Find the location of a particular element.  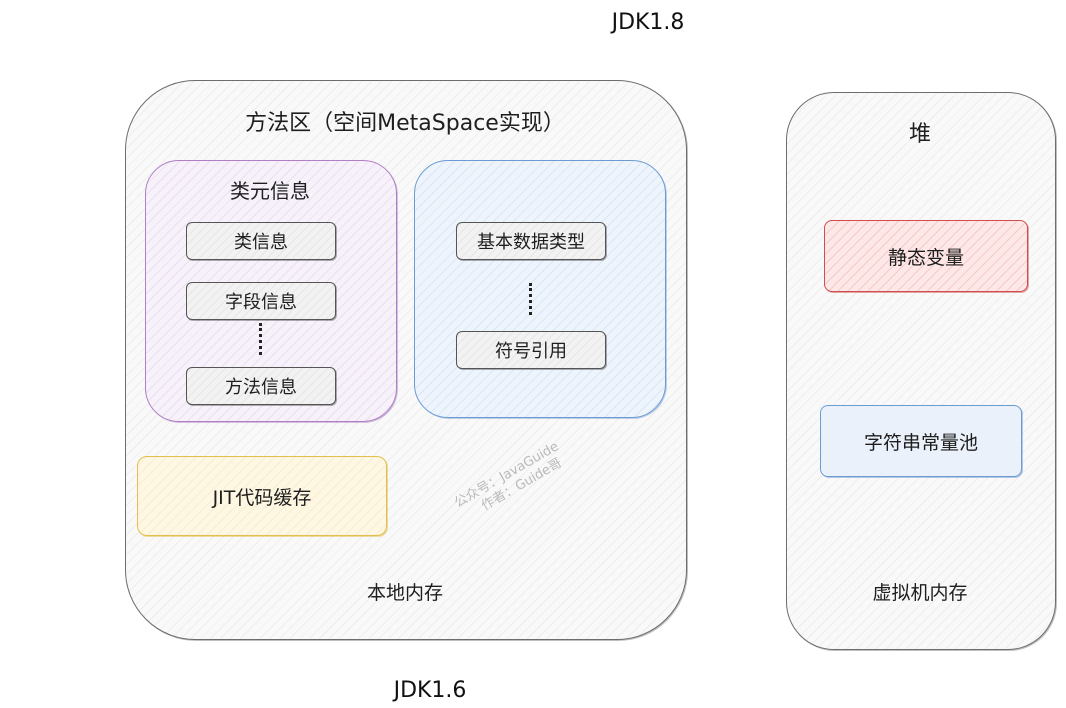

field-info-item: 字段信息 is located at coordinates (261, 301).